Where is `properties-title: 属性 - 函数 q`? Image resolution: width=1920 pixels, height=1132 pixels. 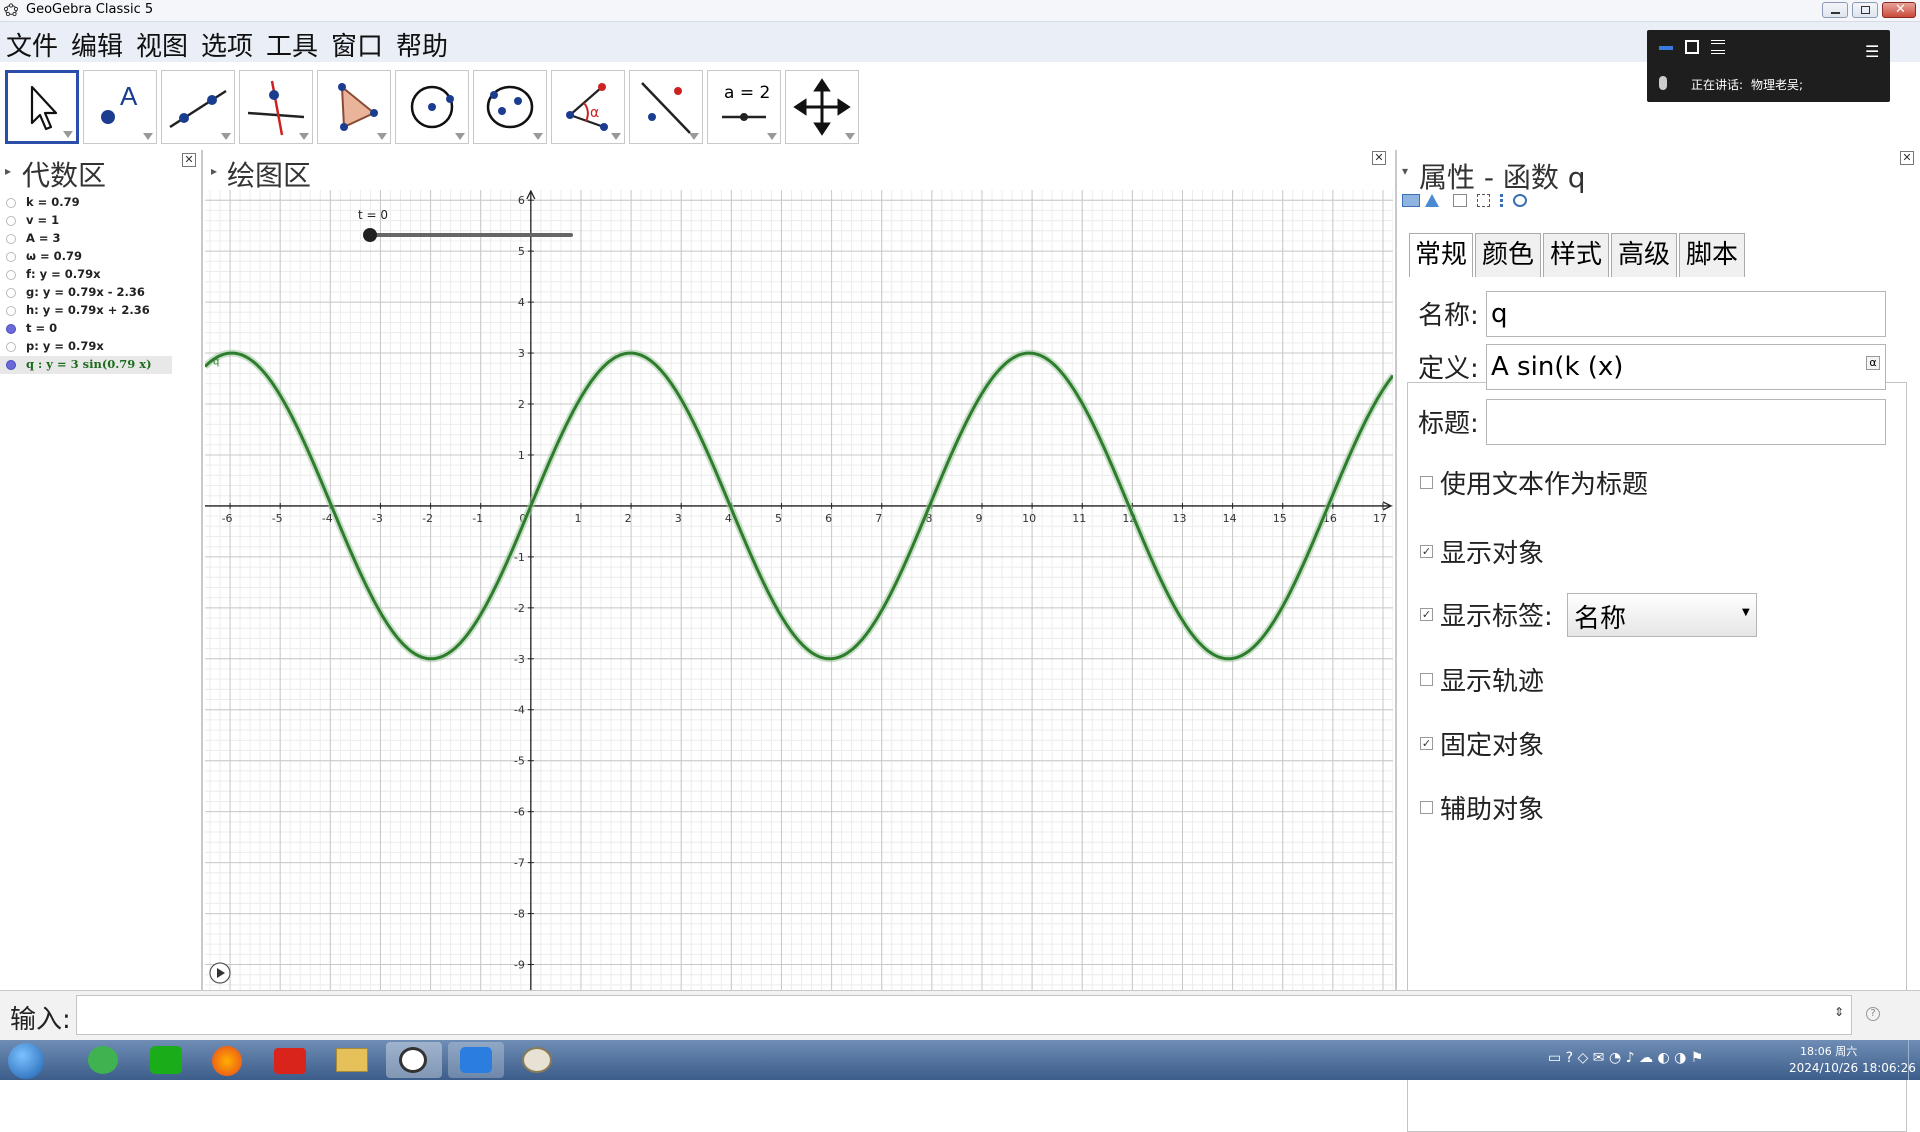
properties-title: 属性 - 函数 q is located at coordinates (1502, 177).